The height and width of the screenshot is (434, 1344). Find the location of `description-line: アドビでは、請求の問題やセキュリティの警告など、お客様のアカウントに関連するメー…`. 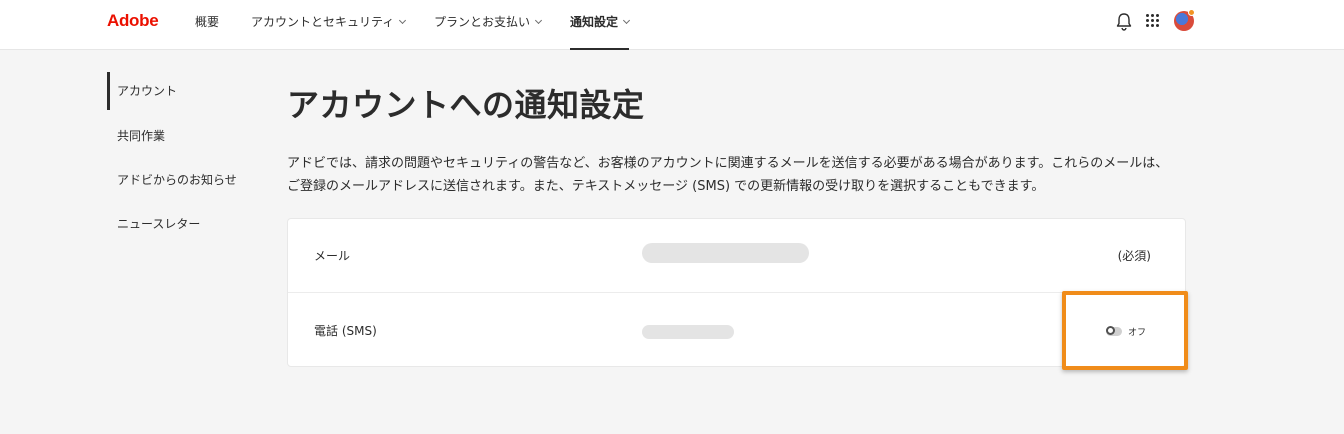

description-line: アドビでは、請求の問題やセキュリティの警告など、お客様のアカウントに関連するメー… is located at coordinates (728, 163).